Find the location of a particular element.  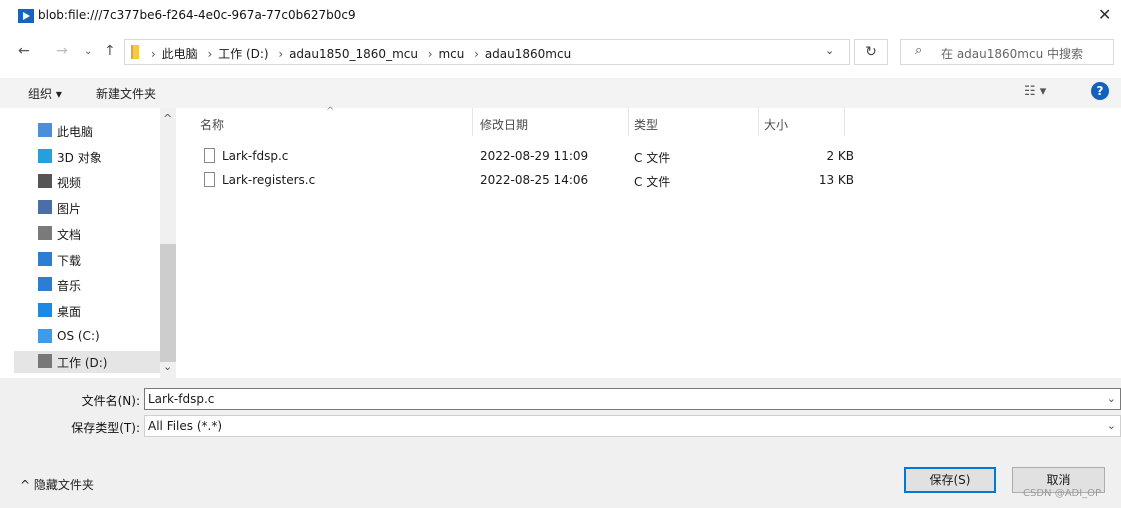

new-folder-button: 新建文件夹 is located at coordinates (126, 93).